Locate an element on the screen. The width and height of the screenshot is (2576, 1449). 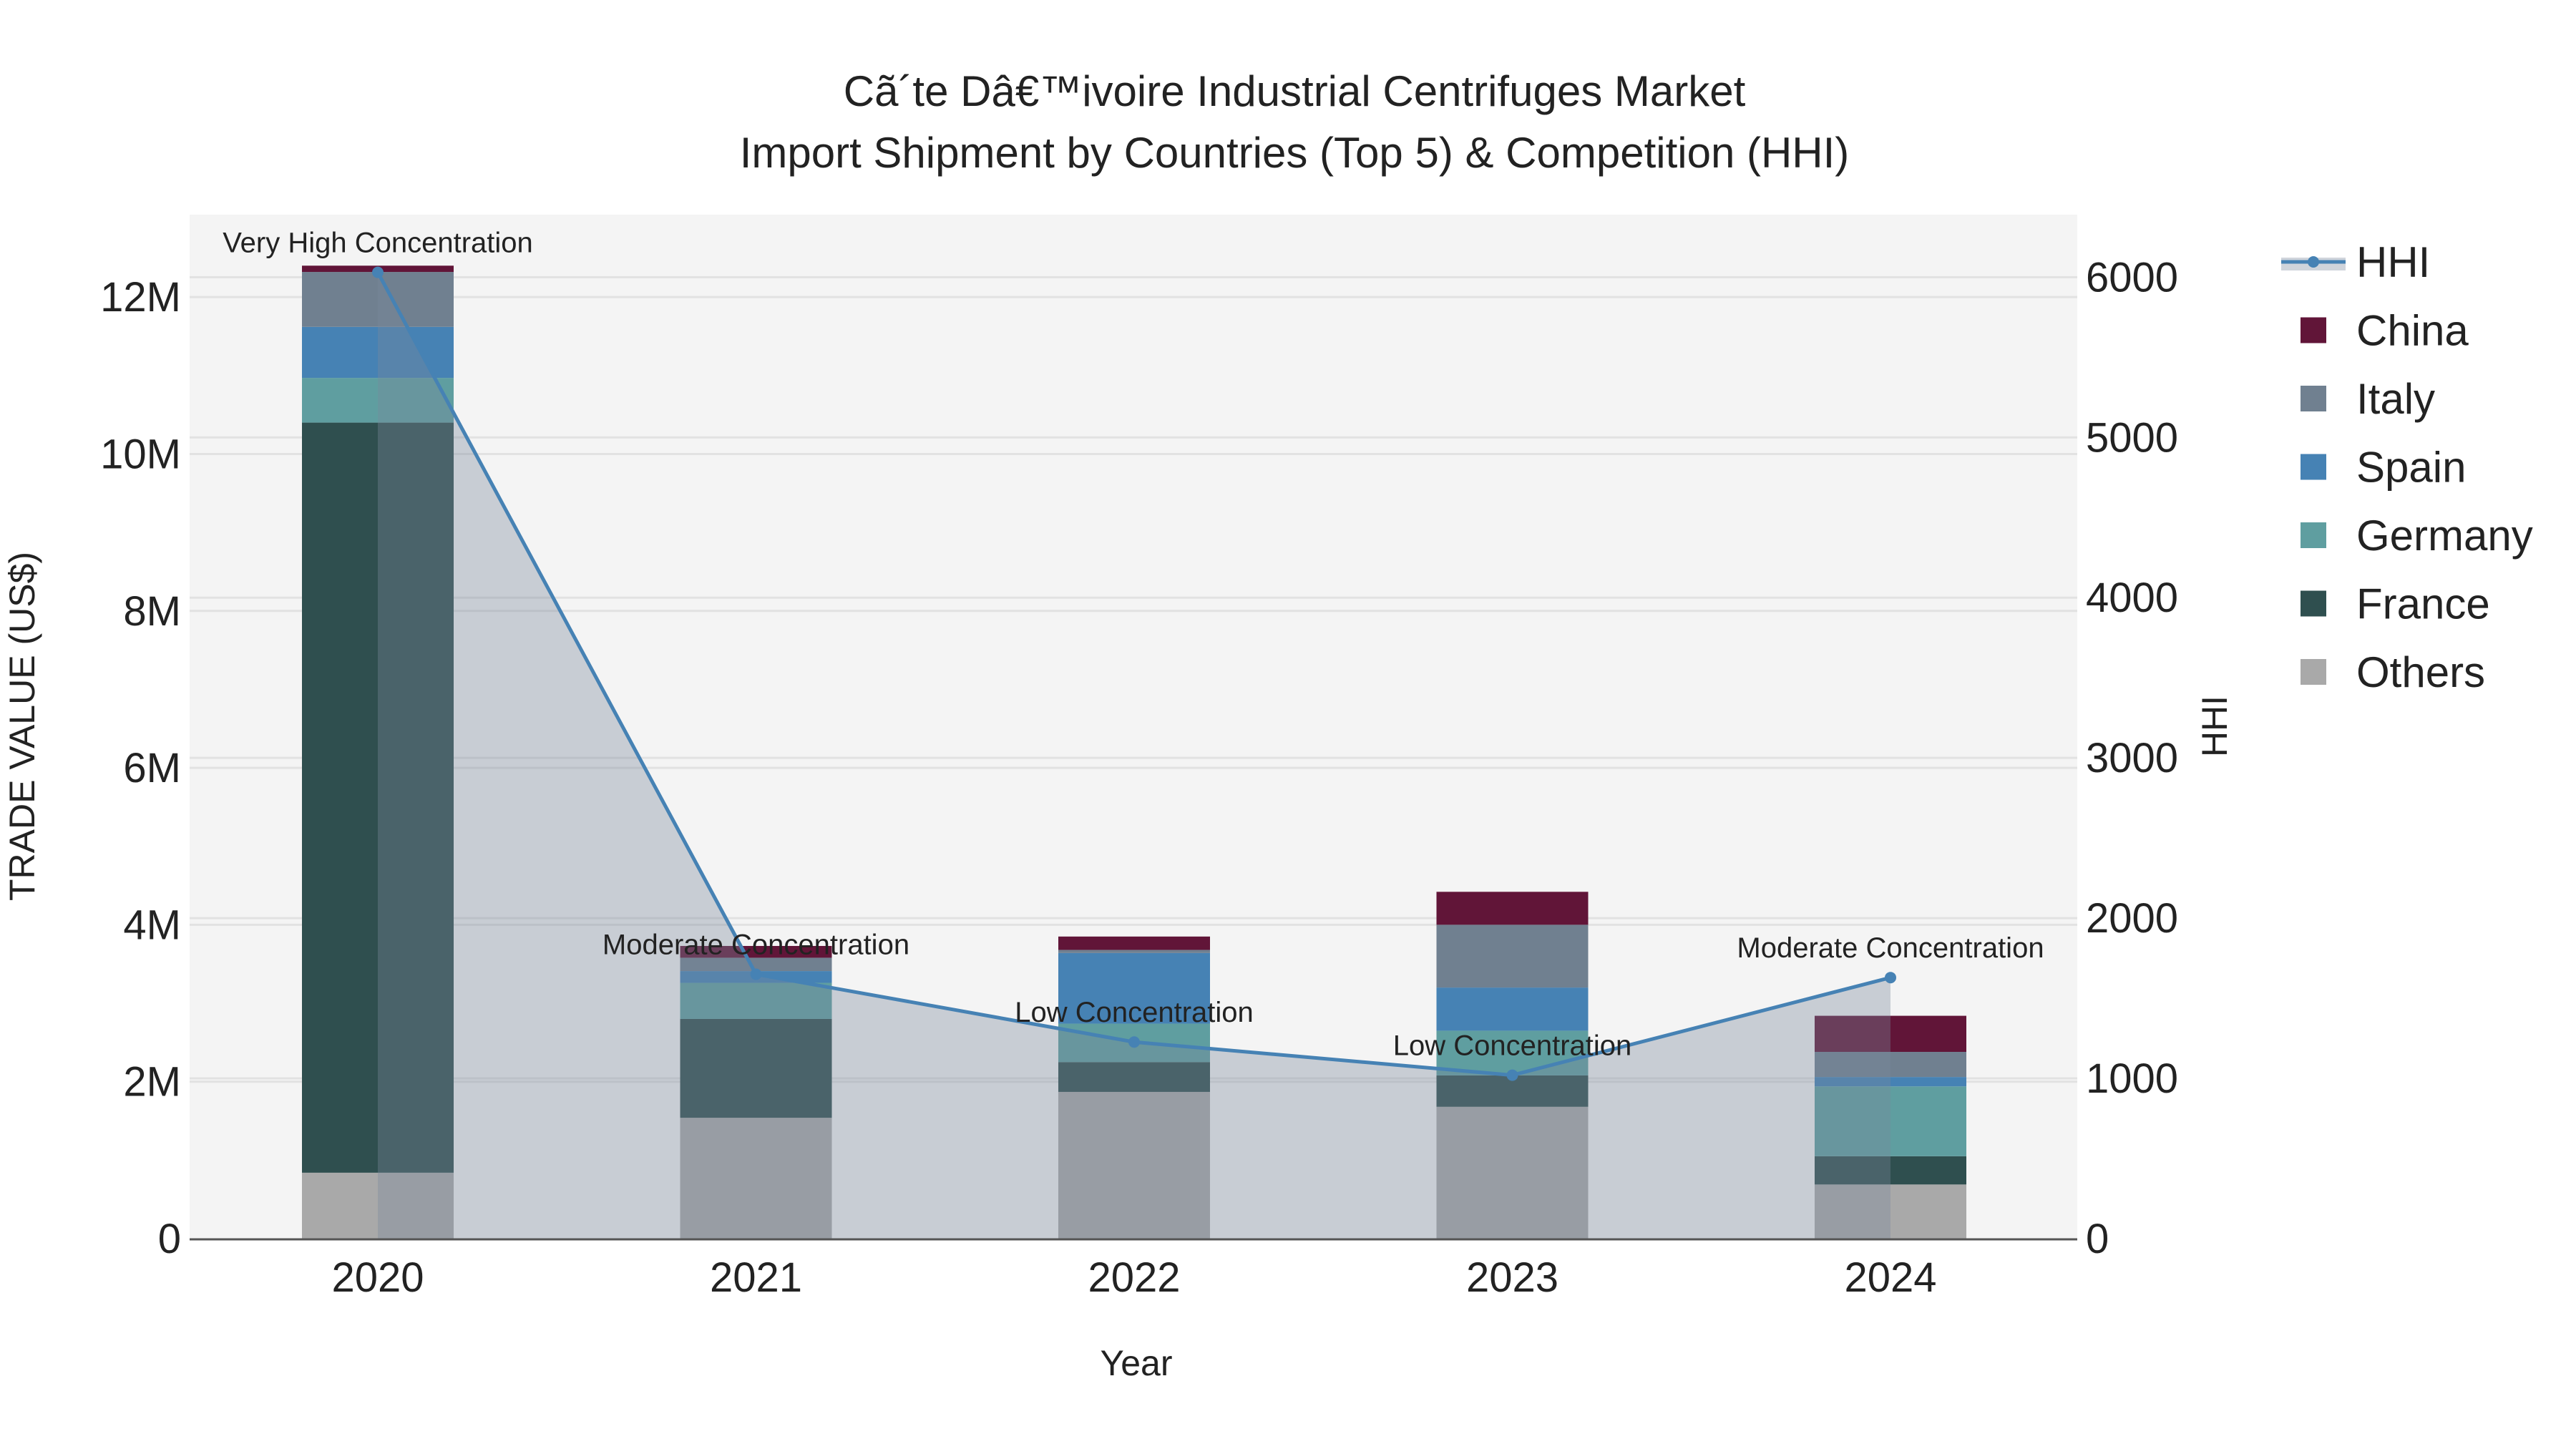
x-axis-title: Year is located at coordinates (1136, 1363).